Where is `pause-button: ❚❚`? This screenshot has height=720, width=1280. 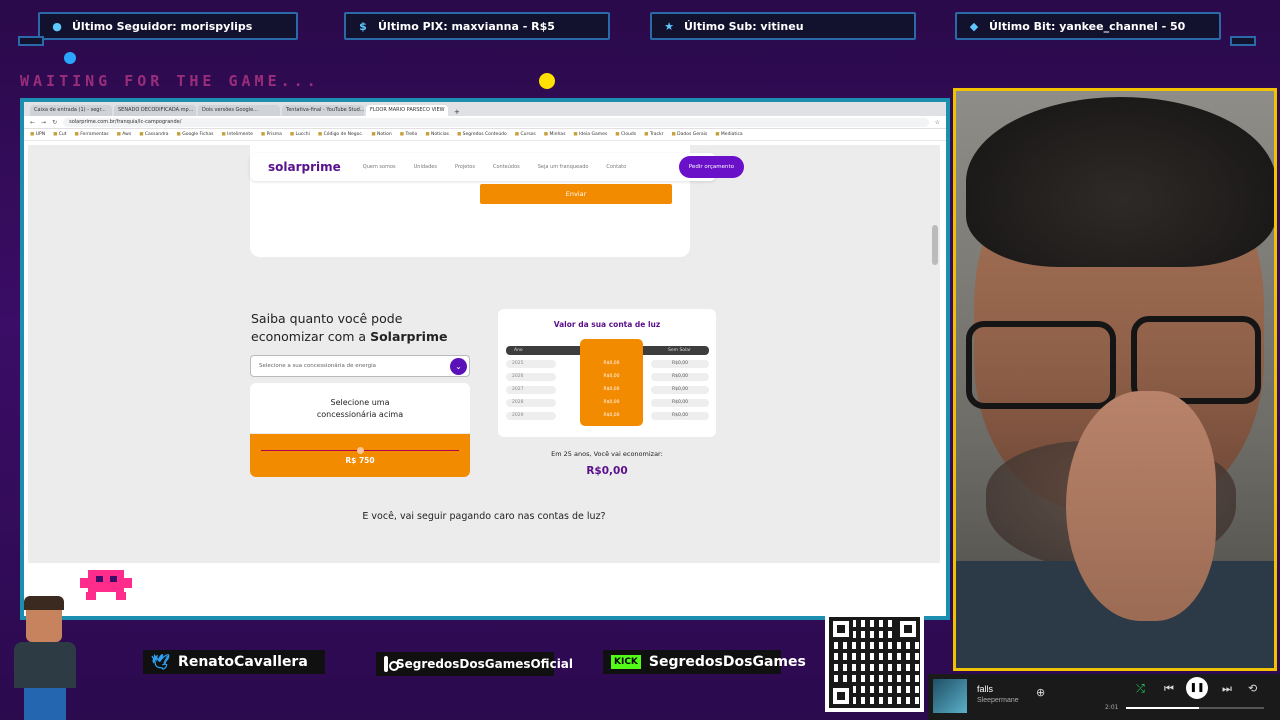
pause-button: ❚❚ is located at coordinates (1197, 688).